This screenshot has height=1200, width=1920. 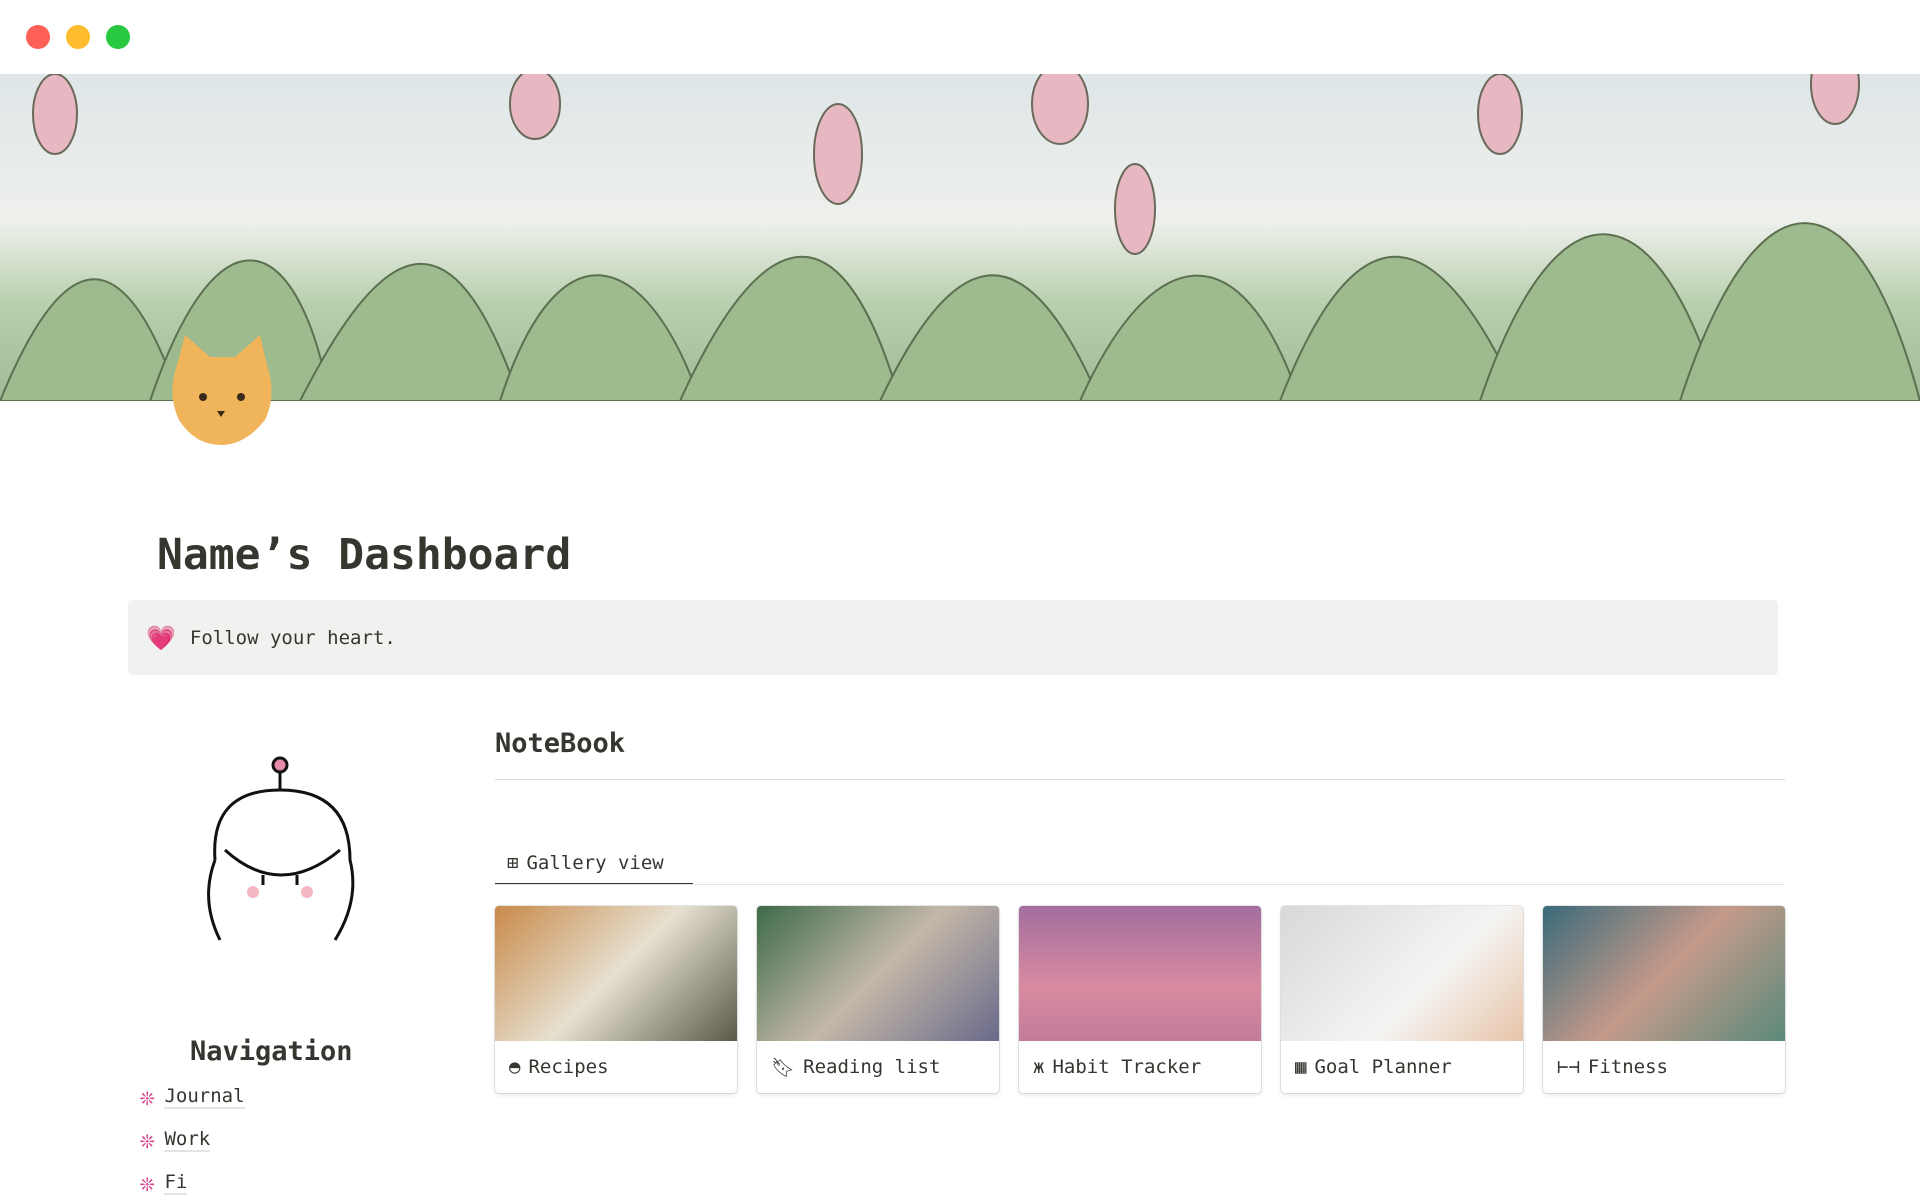 What do you see at coordinates (78, 37) in the screenshot?
I see `minimize-window-button` at bounding box center [78, 37].